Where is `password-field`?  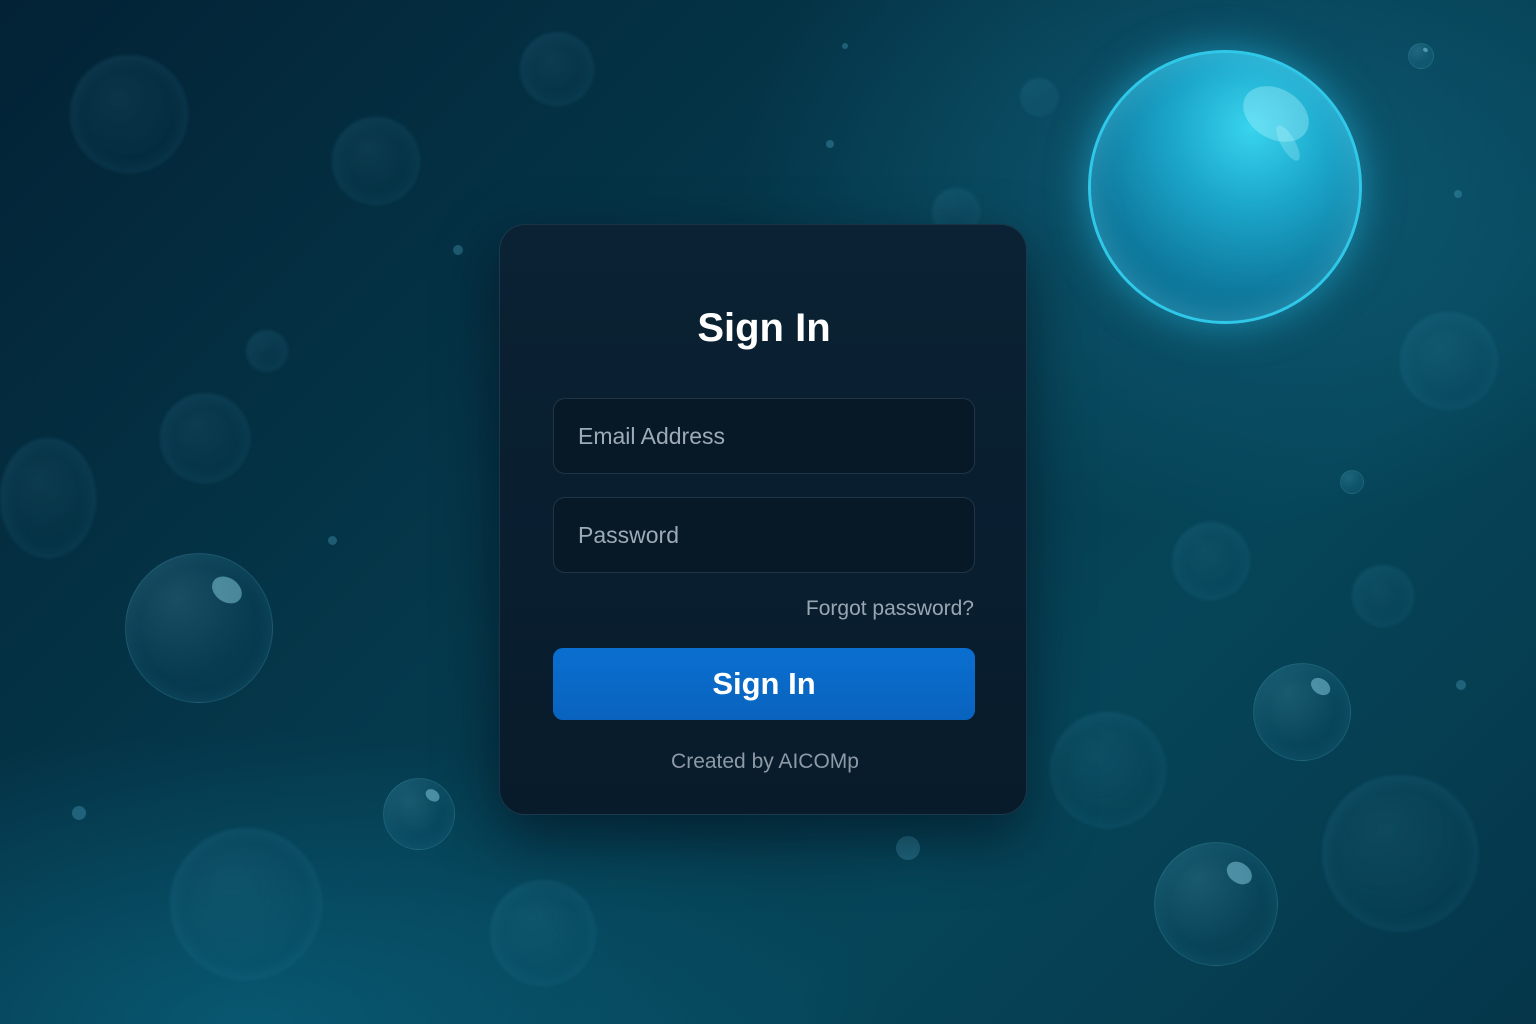
password-field is located at coordinates (764, 535).